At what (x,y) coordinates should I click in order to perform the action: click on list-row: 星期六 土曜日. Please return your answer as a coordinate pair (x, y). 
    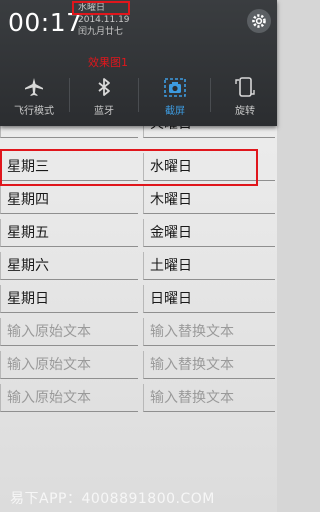
    Looking at the image, I should click on (138, 266).